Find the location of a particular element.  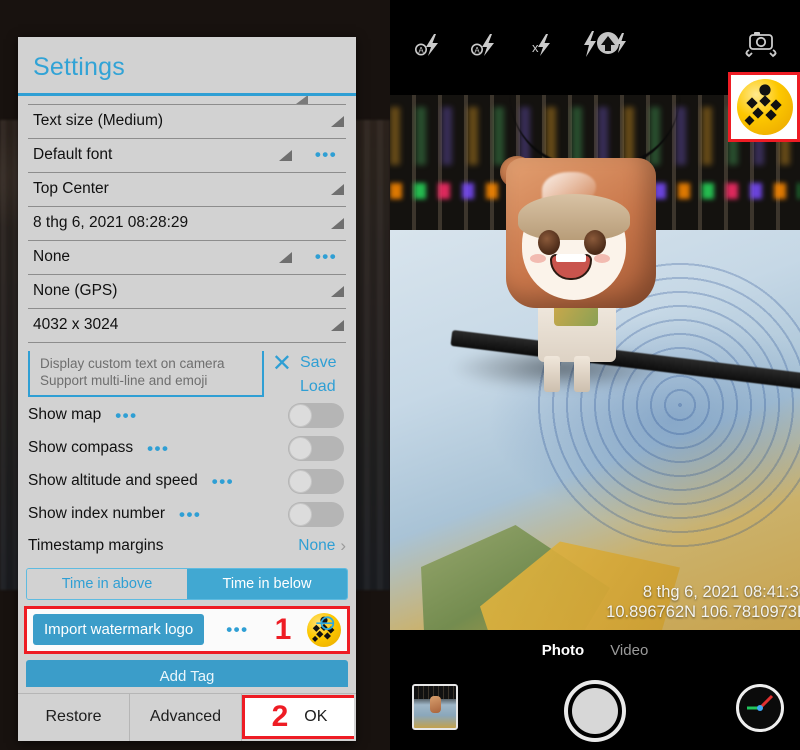

watermark-stamp-coordinates: 10.896762N 106.7810973E is located at coordinates (703, 612).